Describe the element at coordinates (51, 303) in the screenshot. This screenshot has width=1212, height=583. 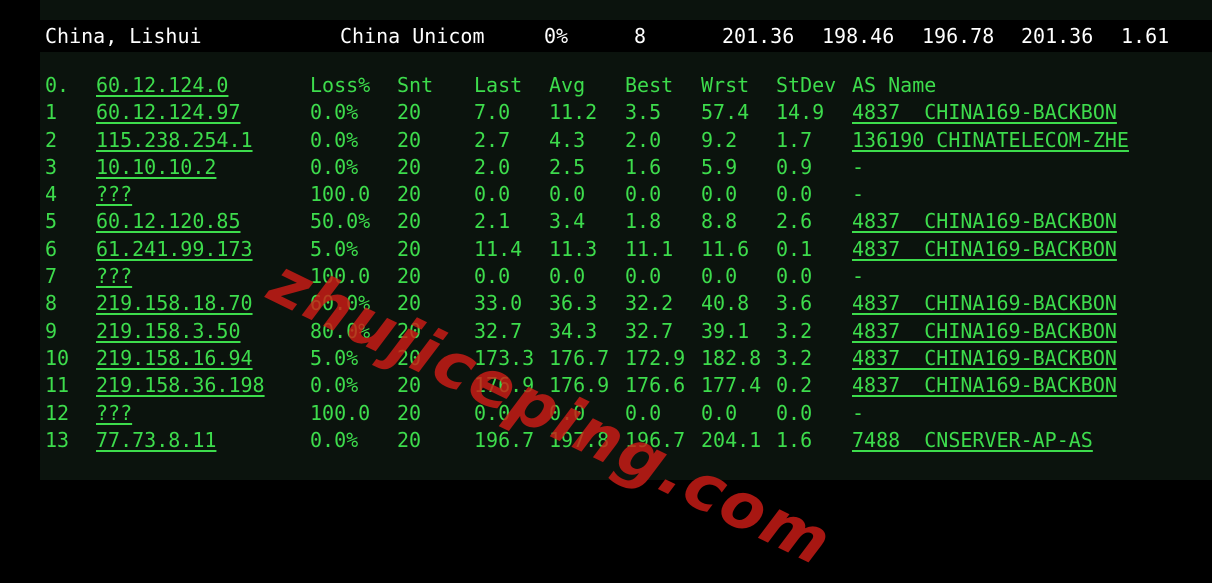
I see `hop-cell: 8` at that location.